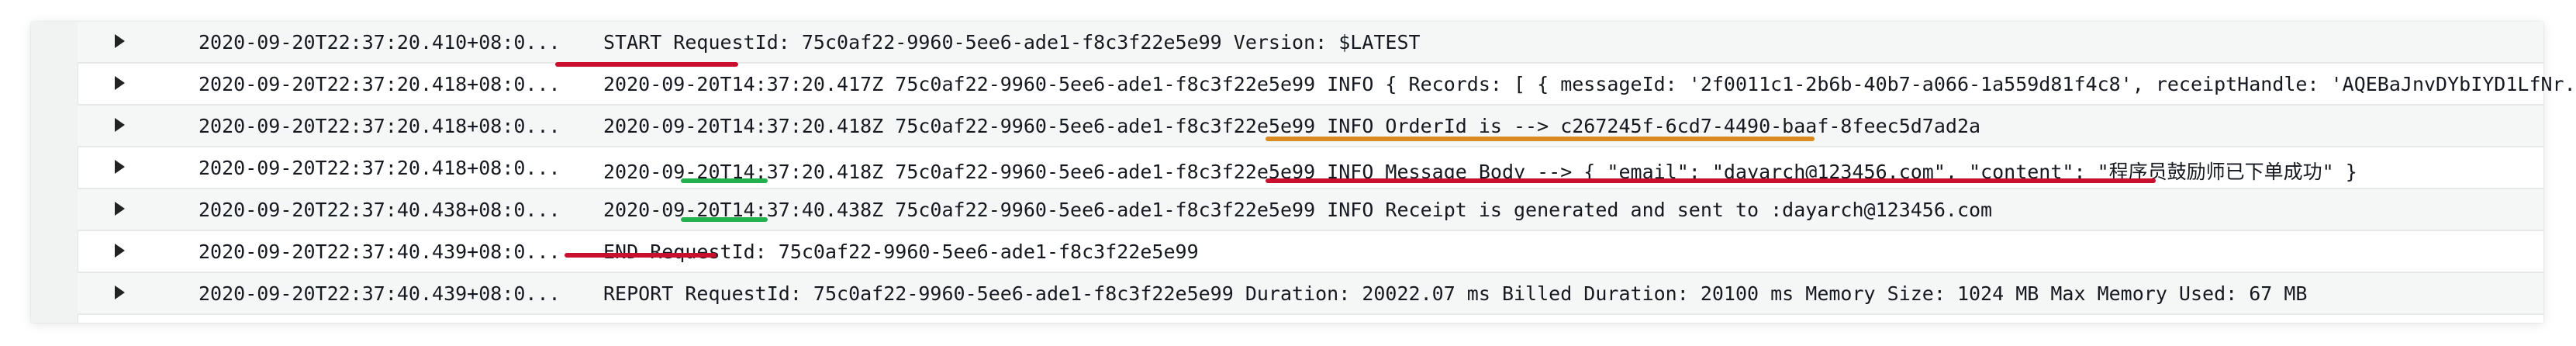 Image resolution: width=2576 pixels, height=346 pixels. What do you see at coordinates (641, 255) in the screenshot?
I see `end-requestid-underline` at bounding box center [641, 255].